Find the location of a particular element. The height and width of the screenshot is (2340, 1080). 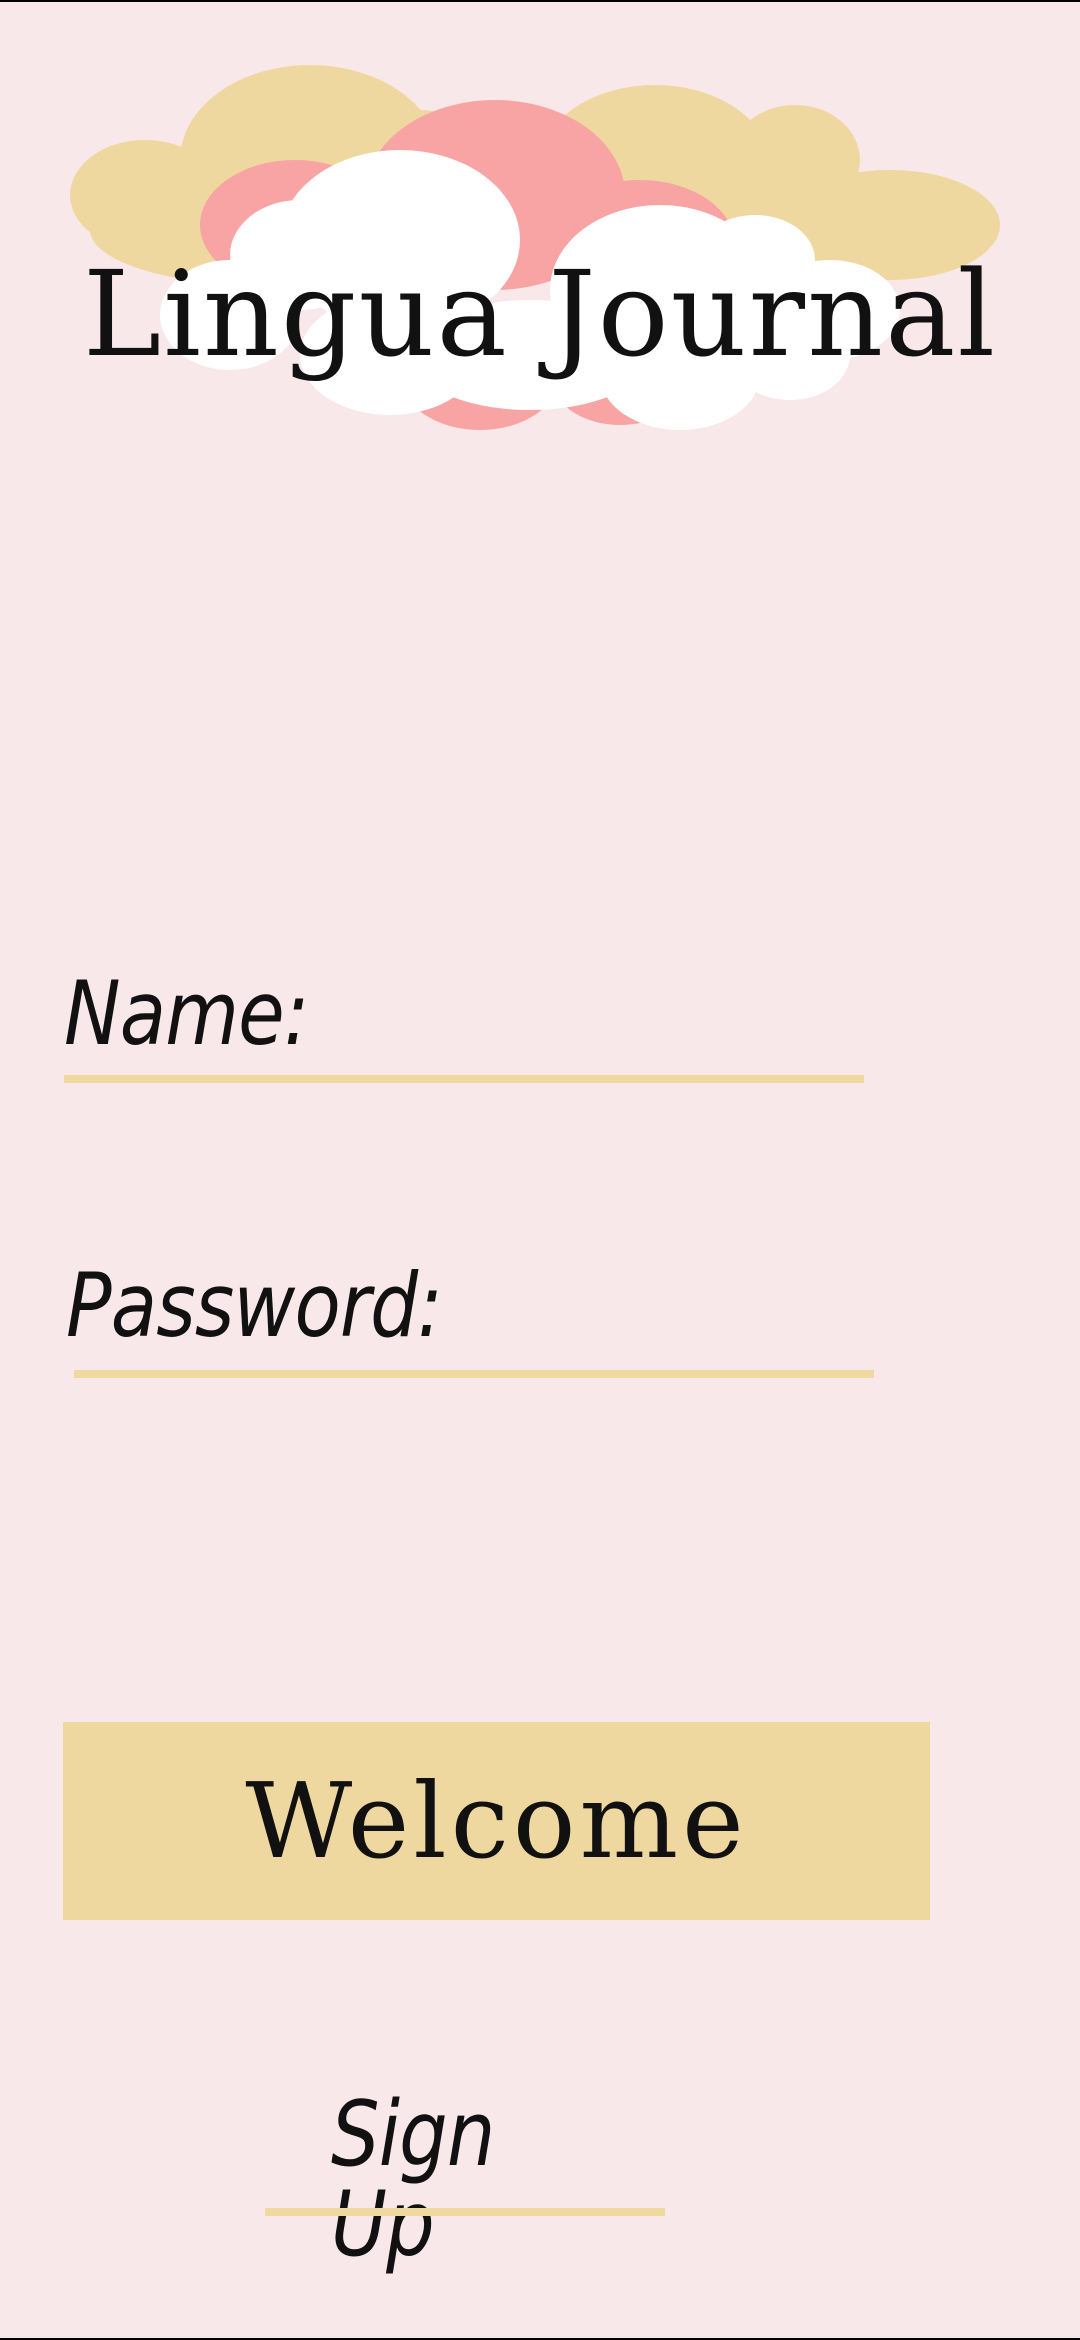

password-field is located at coordinates (474, 1374).